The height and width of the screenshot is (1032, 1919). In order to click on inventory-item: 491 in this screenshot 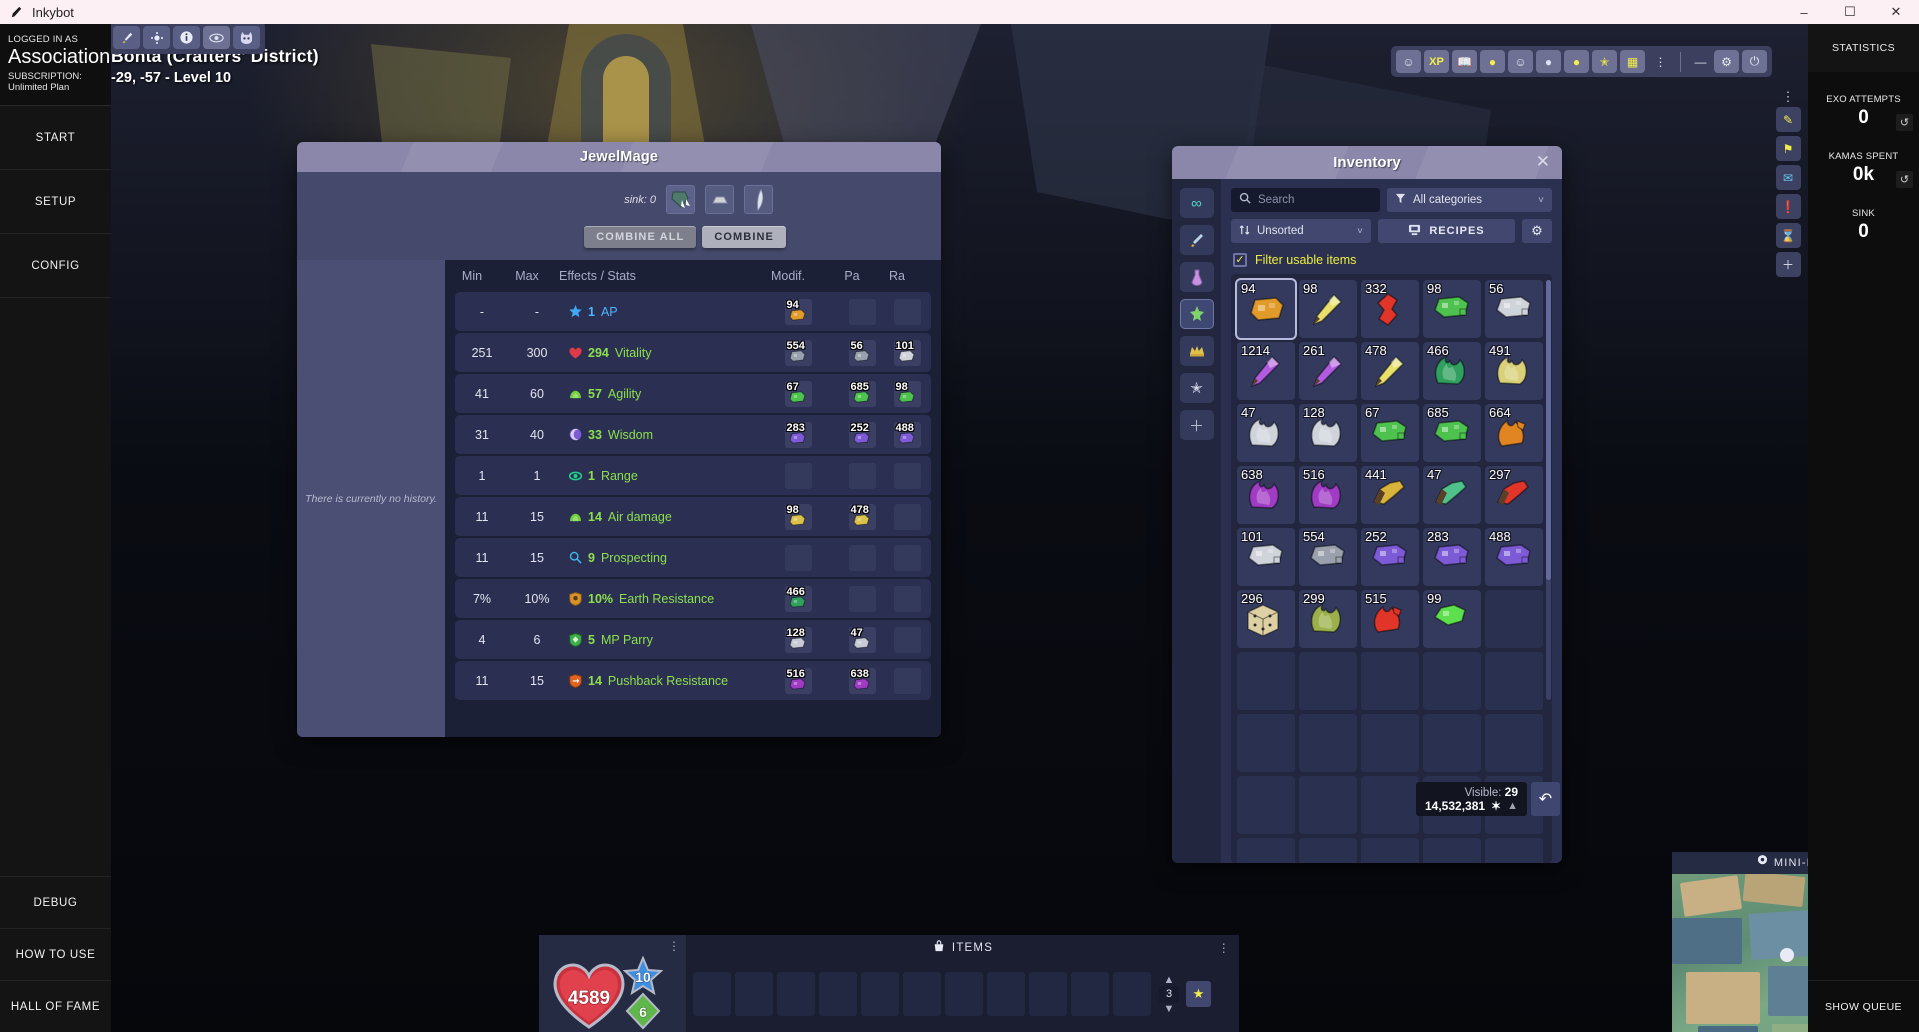, I will do `click(1514, 371)`.